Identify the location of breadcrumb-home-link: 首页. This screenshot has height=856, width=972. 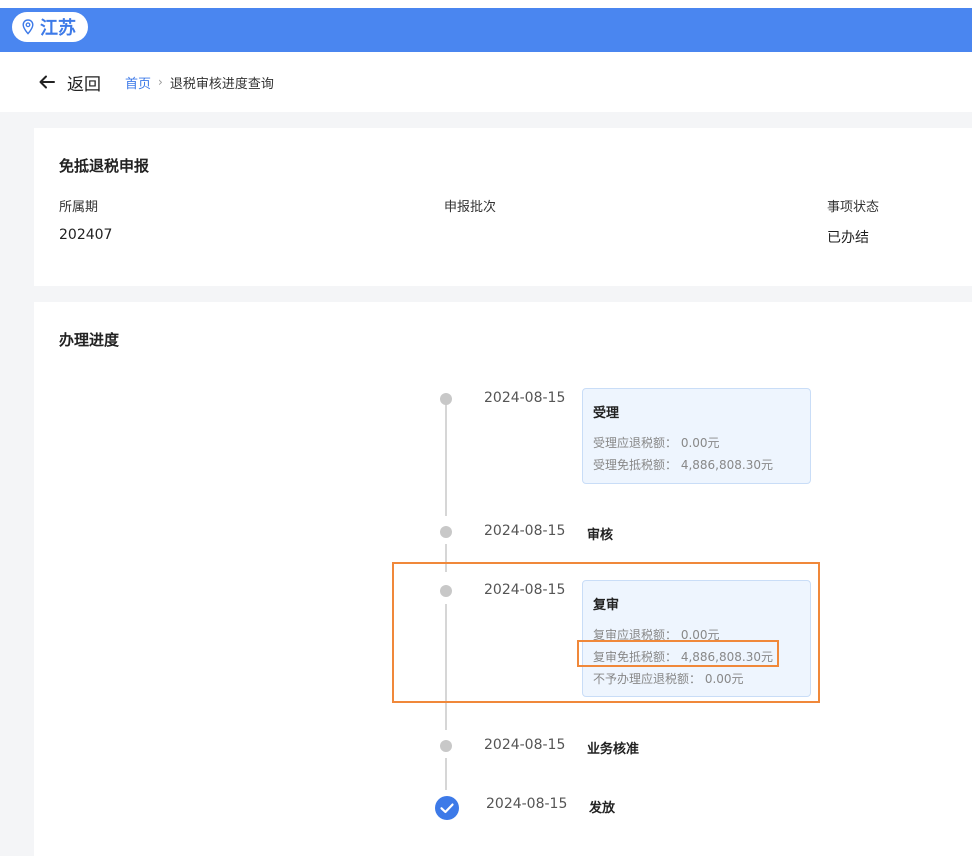
(138, 82).